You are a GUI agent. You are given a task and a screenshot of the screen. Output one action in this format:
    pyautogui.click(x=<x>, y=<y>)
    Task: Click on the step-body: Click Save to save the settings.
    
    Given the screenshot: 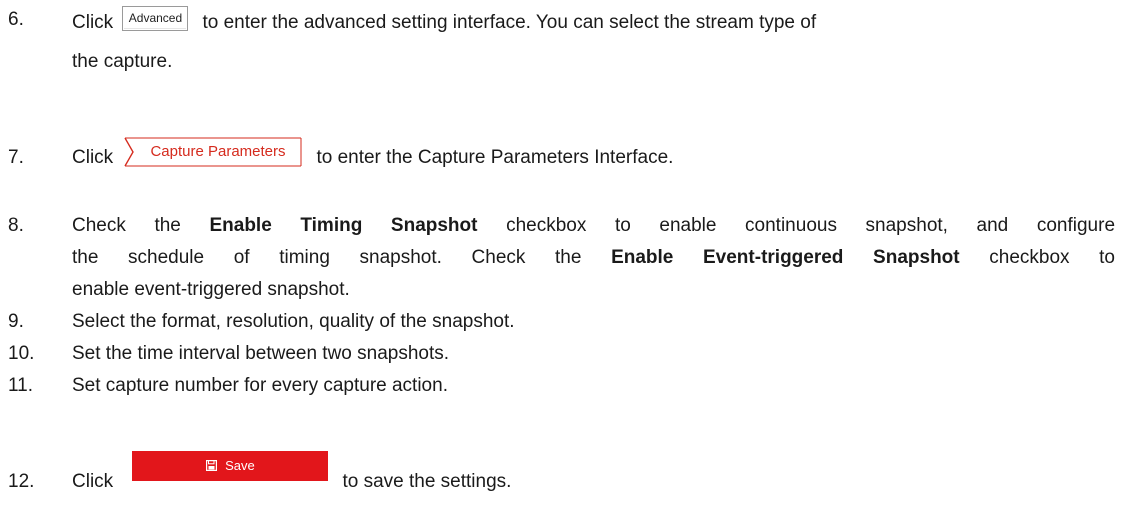 What is the action you would take?
    pyautogui.click(x=593, y=474)
    